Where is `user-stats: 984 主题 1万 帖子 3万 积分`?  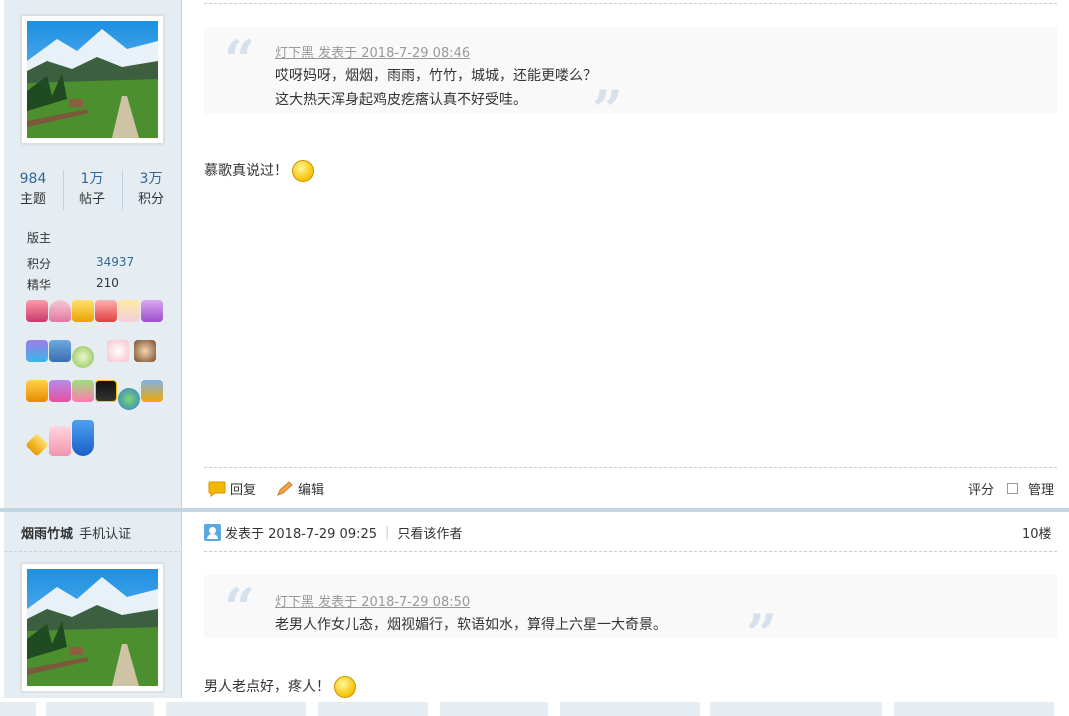
user-stats: 984 主题 1万 帖子 3万 积分 is located at coordinates (93, 190).